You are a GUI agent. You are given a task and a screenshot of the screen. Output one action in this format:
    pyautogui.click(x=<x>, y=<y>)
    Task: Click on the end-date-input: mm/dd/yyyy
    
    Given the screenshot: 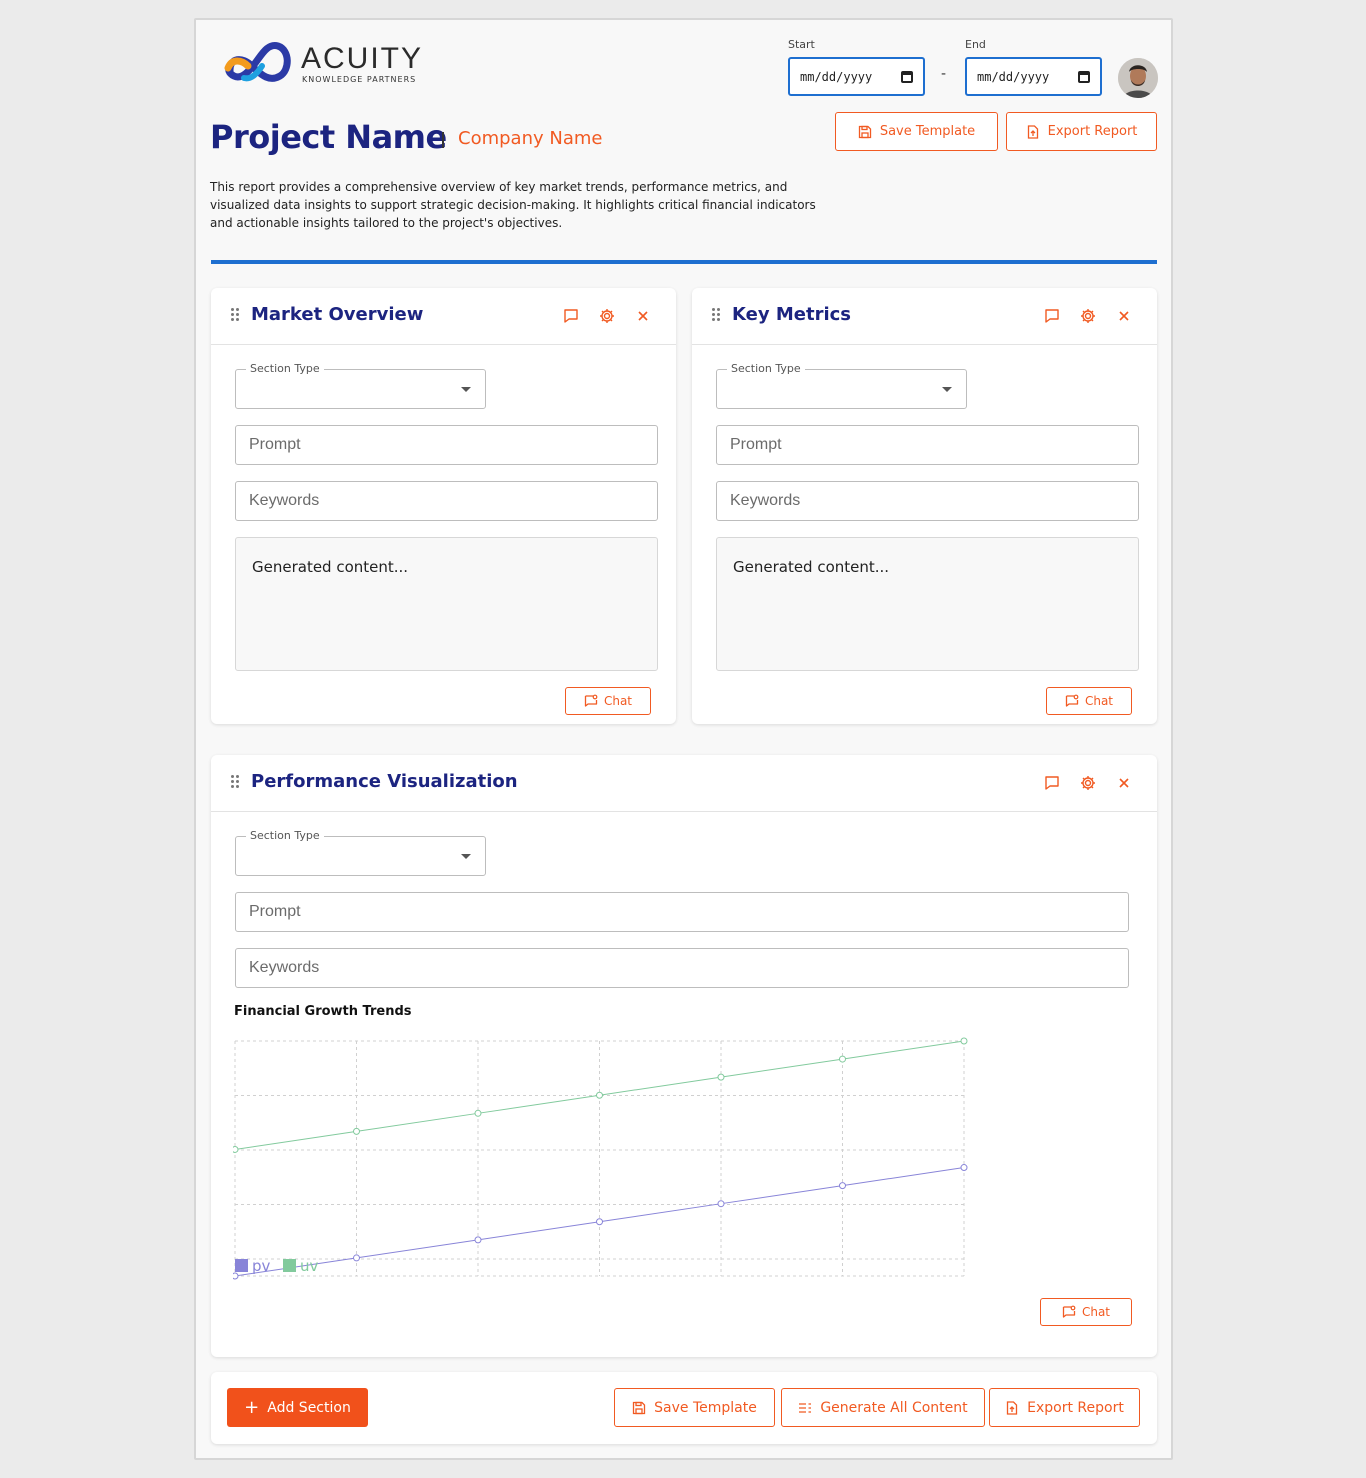 What is the action you would take?
    pyautogui.click(x=1033, y=76)
    